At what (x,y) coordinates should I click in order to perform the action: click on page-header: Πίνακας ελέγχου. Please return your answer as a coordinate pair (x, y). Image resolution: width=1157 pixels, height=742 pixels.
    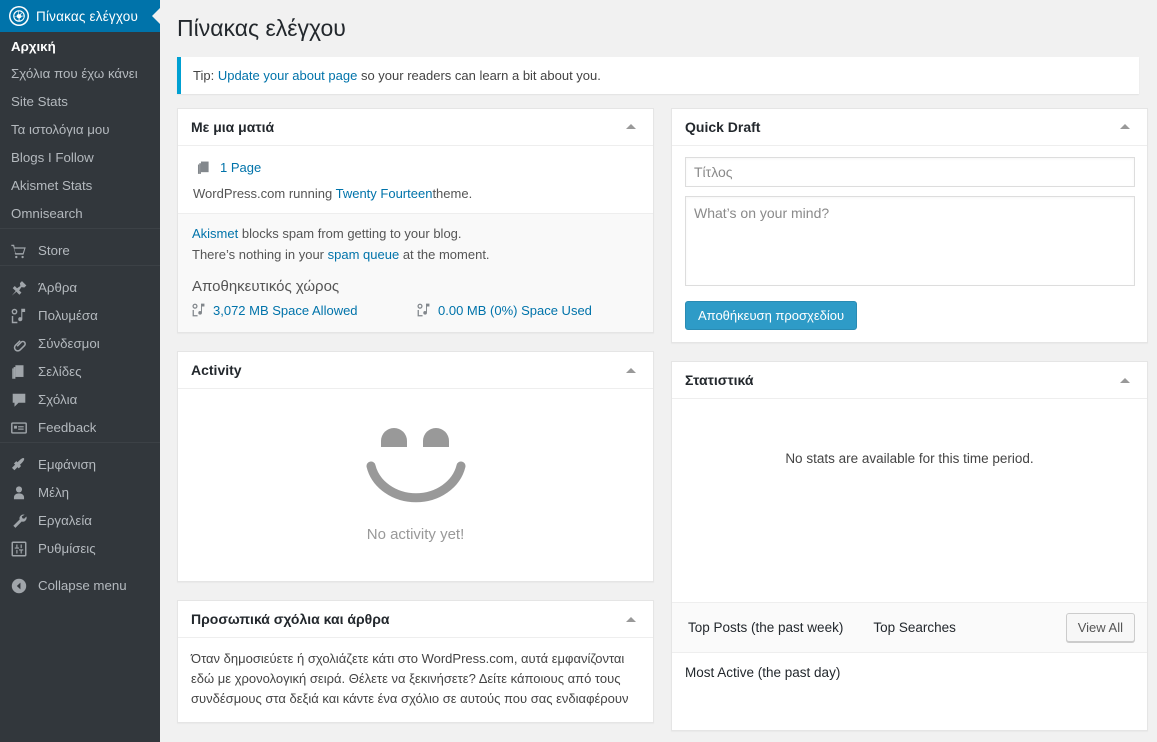
    Looking at the image, I should click on (658, 28).